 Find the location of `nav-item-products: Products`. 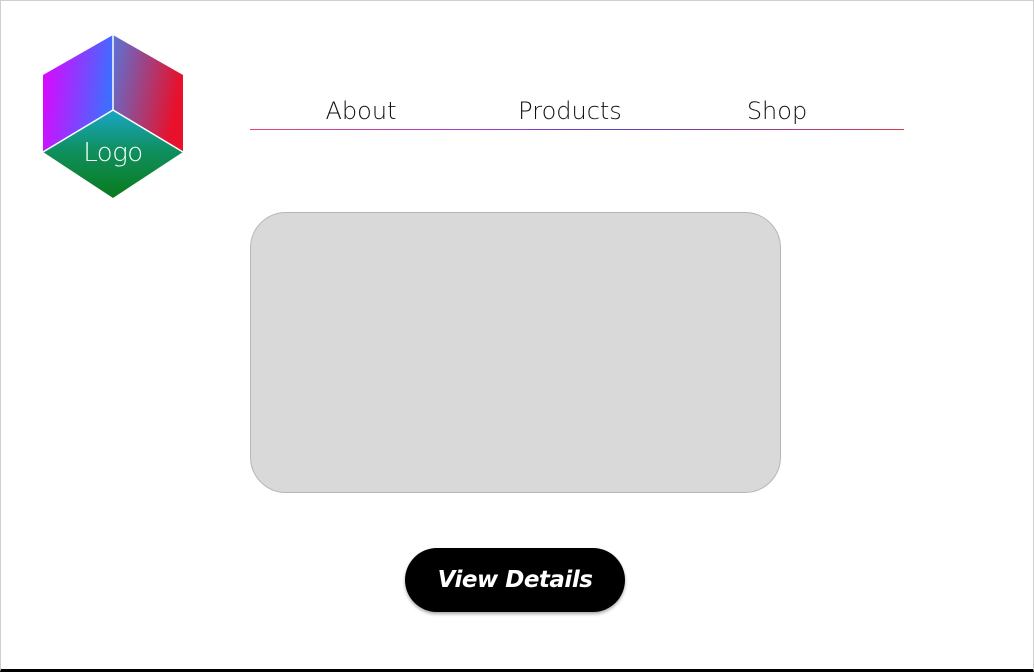

nav-item-products: Products is located at coordinates (570, 109).